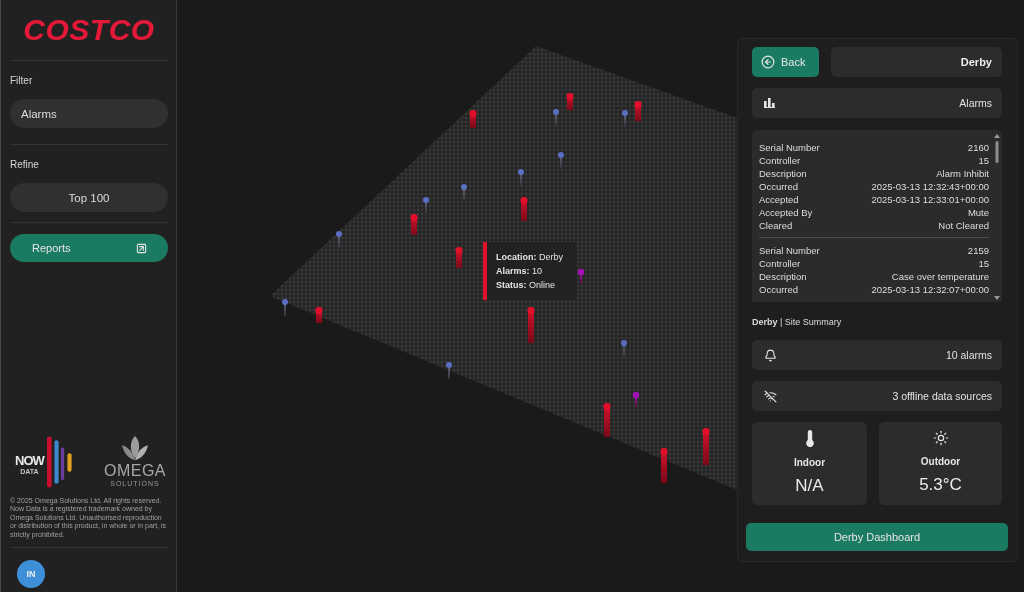  What do you see at coordinates (25, 165) in the screenshot?
I see `section-label: Refine` at bounding box center [25, 165].